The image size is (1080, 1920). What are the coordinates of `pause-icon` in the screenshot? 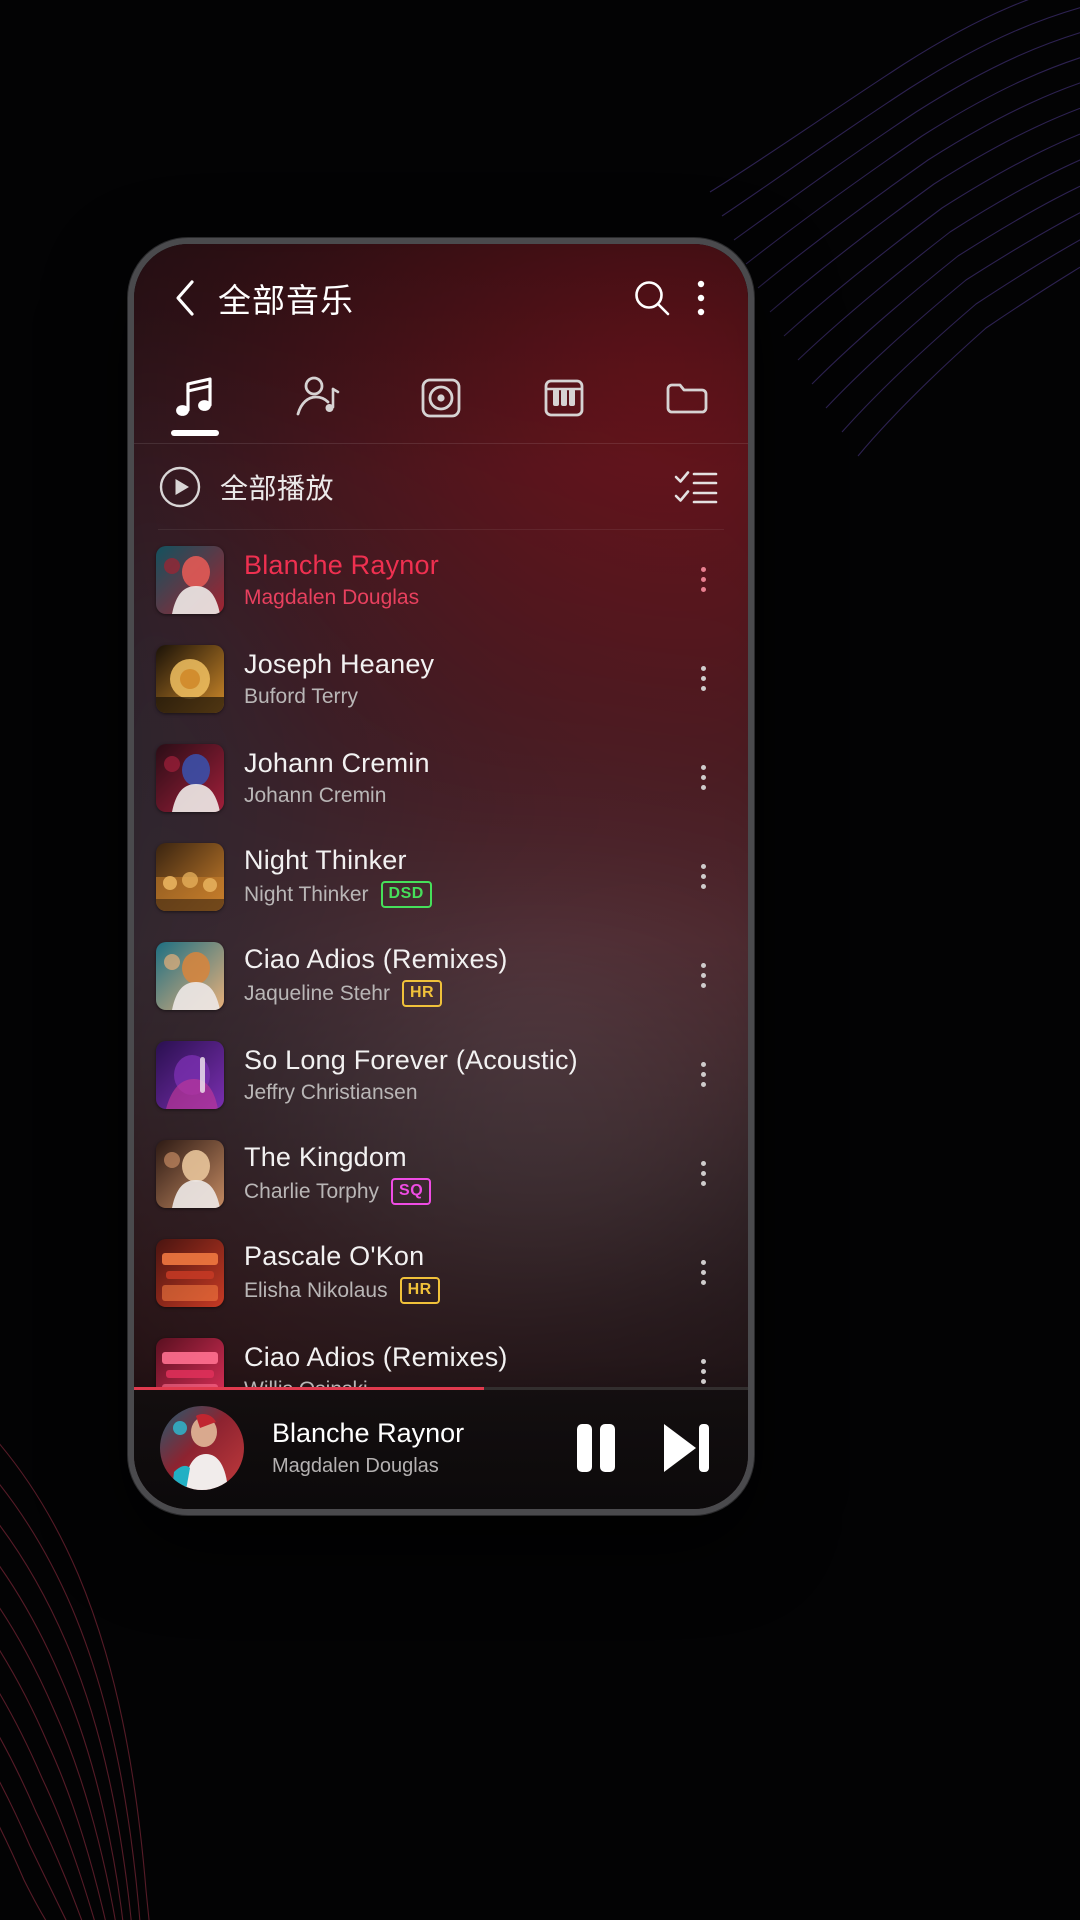 It's located at (596, 1448).